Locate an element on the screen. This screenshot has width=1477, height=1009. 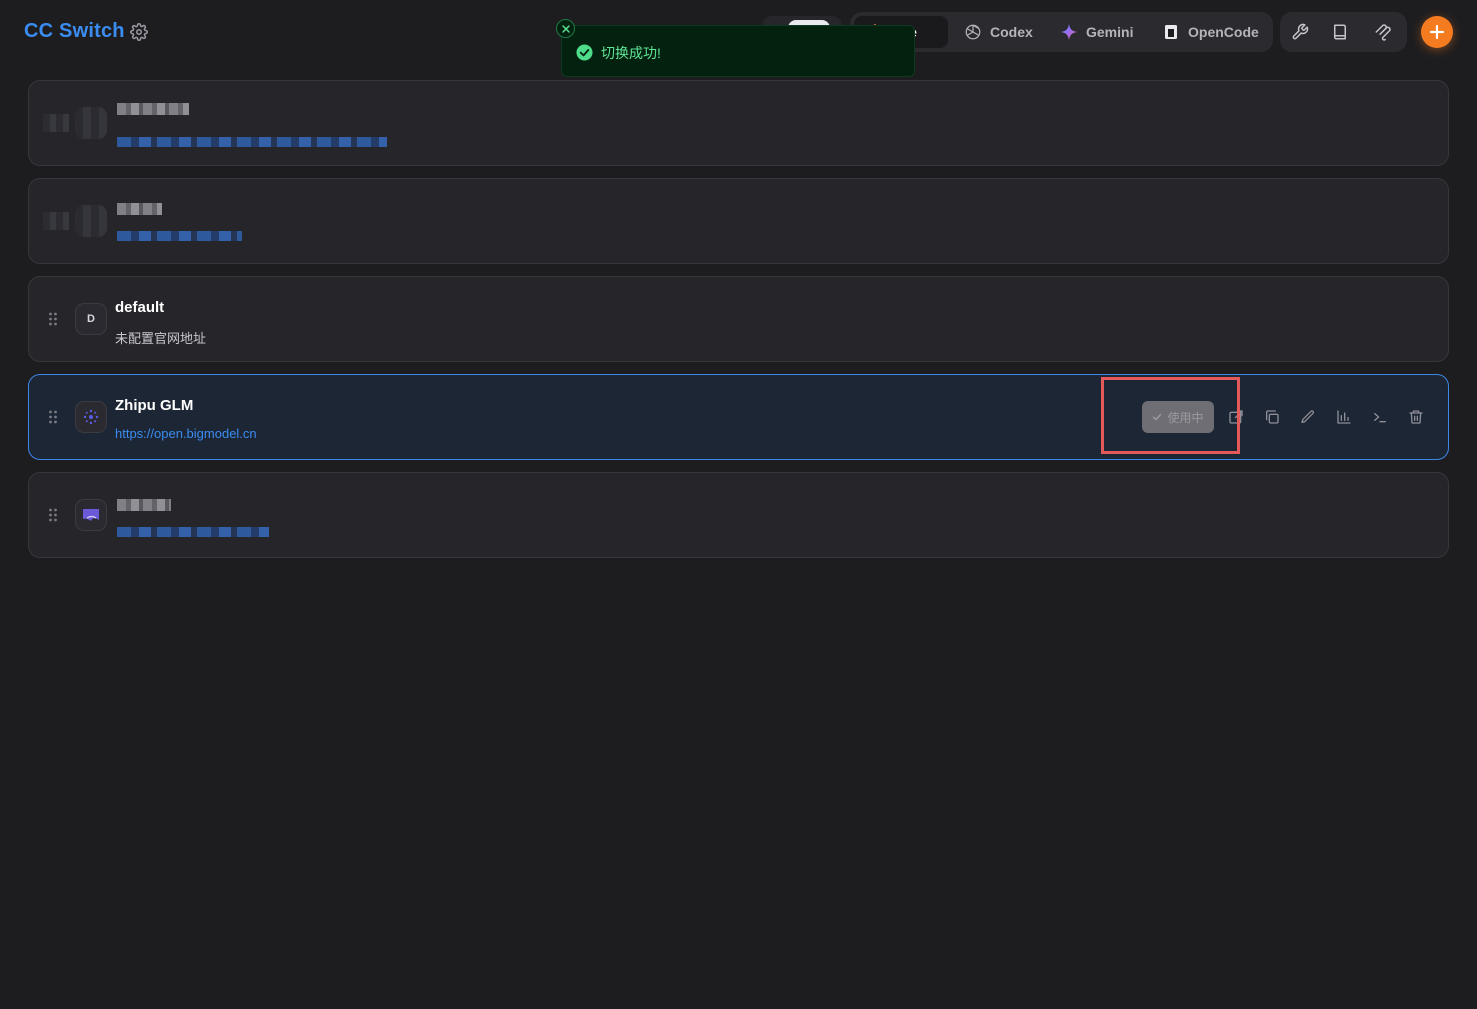
provider-name: Zhipu GLM is located at coordinates (154, 405).